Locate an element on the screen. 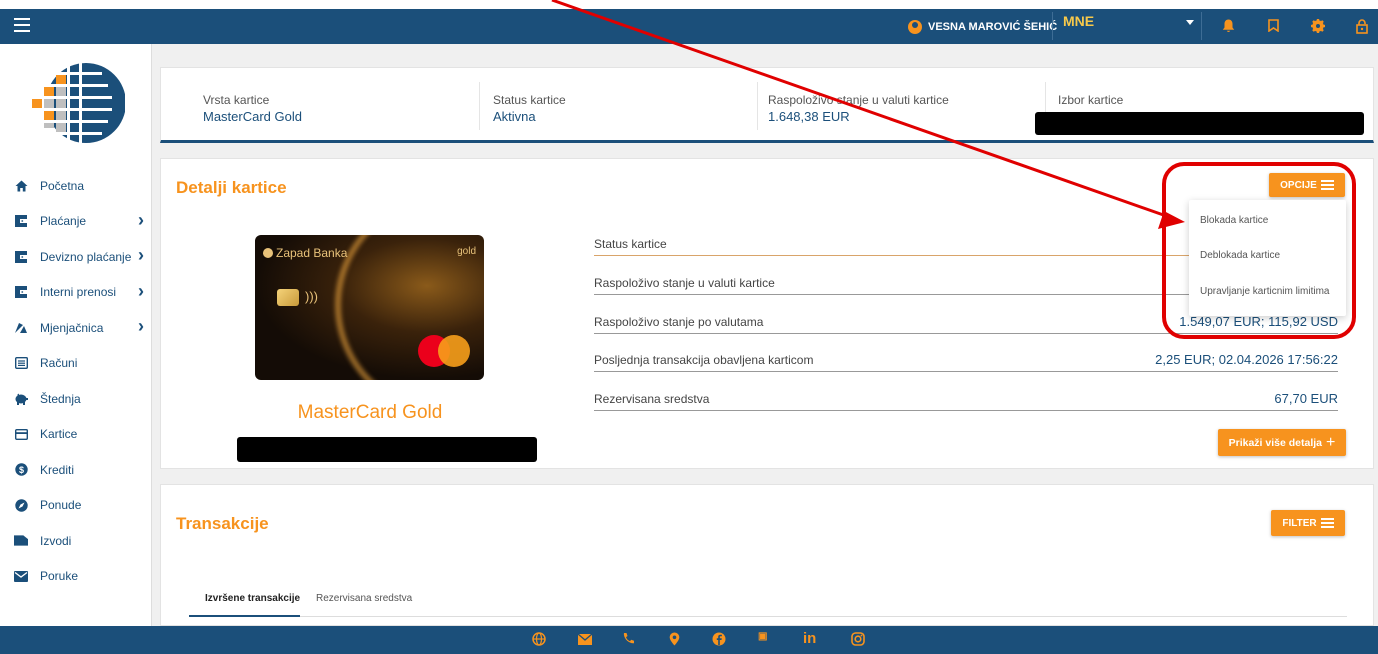 This screenshot has width=1378, height=654. sidebar-item-label: Poruke is located at coordinates (59, 576).